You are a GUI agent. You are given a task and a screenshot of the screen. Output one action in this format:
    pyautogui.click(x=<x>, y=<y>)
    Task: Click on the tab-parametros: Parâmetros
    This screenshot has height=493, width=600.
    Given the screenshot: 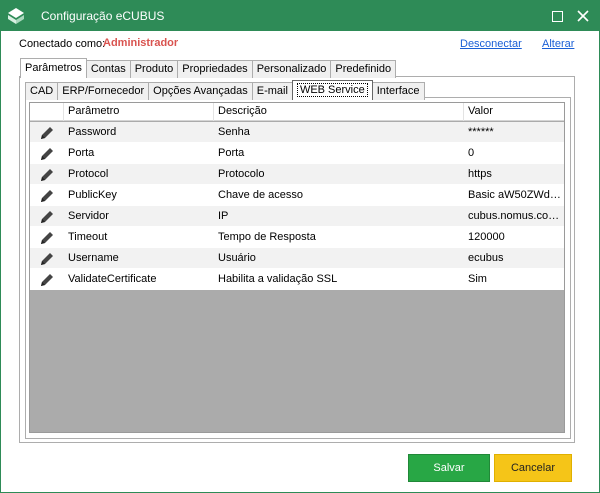 What is the action you would take?
    pyautogui.click(x=53, y=68)
    